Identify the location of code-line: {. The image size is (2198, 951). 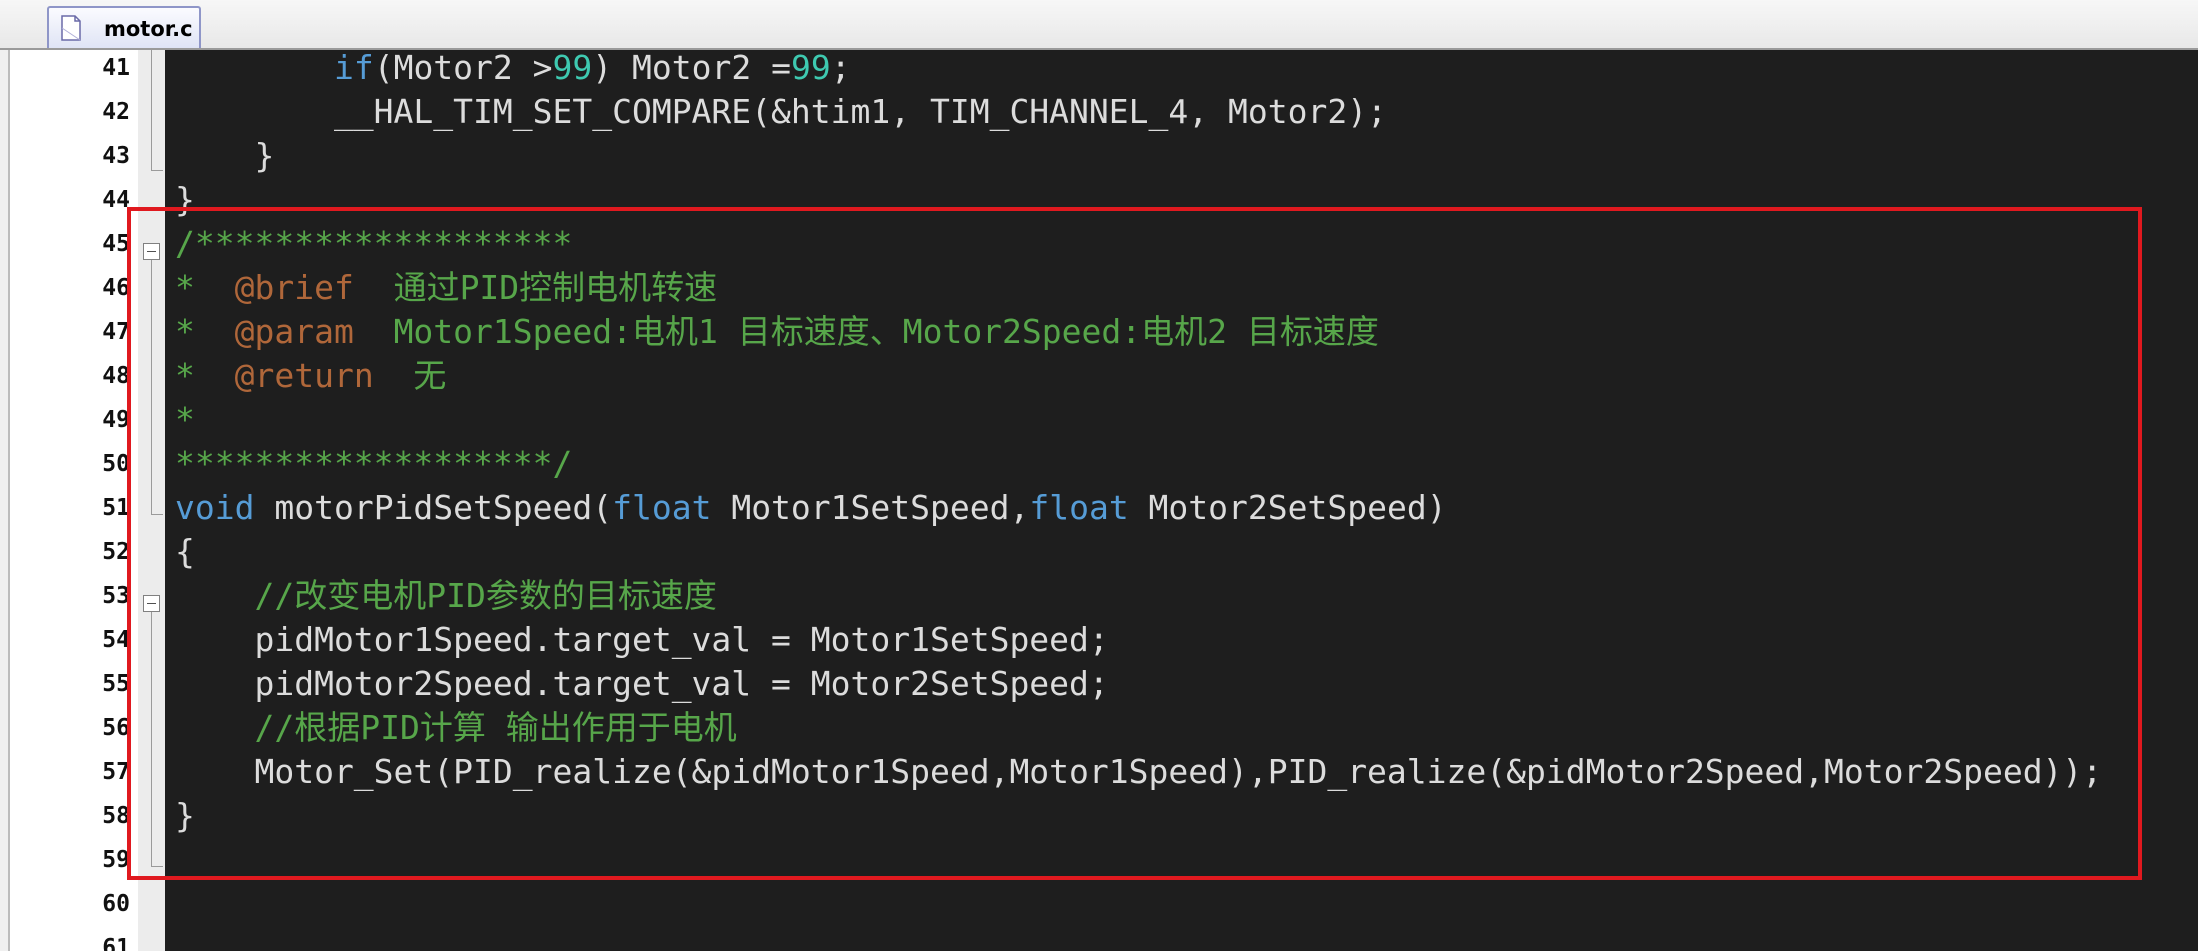
(185, 552).